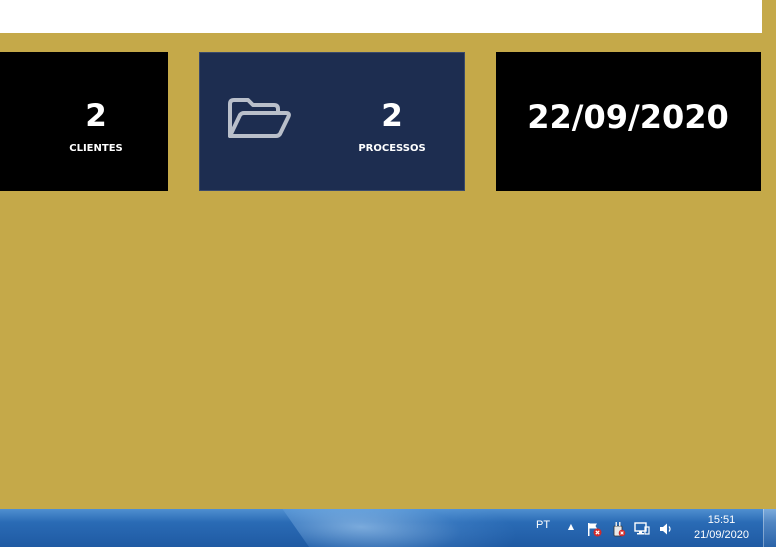 Image resolution: width=776 pixels, height=547 pixels. I want to click on processos-label: PROCESSOS, so click(392, 148).